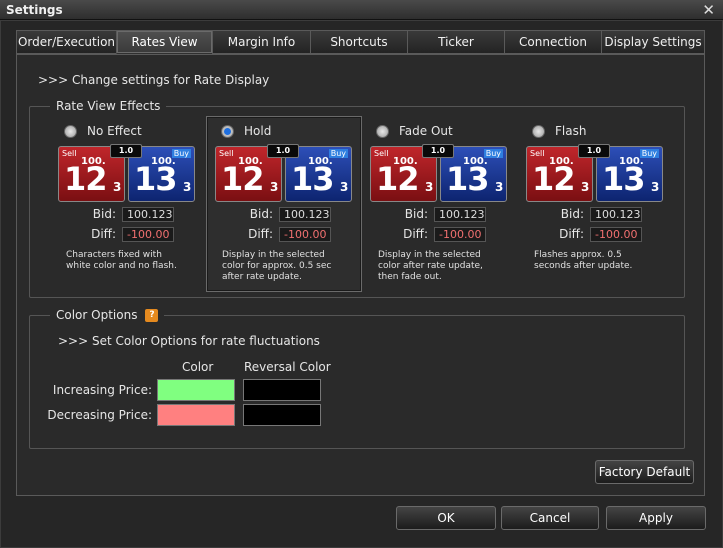 This screenshot has width=723, height=548. Describe the element at coordinates (97, 315) in the screenshot. I see `color-options-title: Color Options` at that location.